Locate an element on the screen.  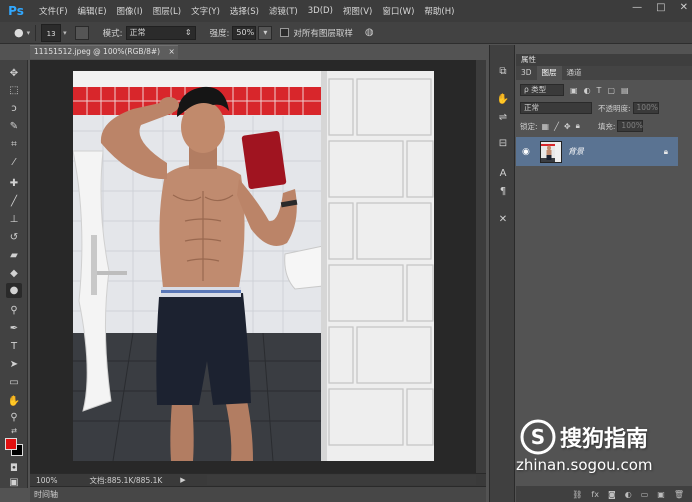
properties-panel-title: 属性 is located at coordinates (604, 60).